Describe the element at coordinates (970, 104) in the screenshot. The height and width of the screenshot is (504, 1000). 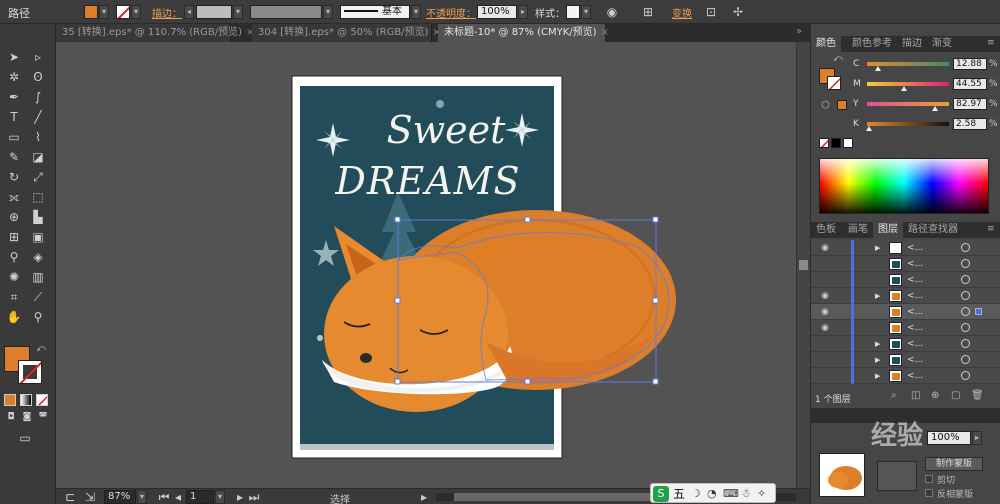
I see `channel-value: 82.97` at that location.